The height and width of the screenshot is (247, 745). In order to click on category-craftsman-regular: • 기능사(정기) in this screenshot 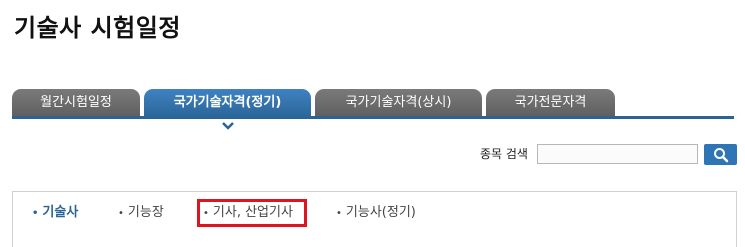, I will do `click(376, 213)`.